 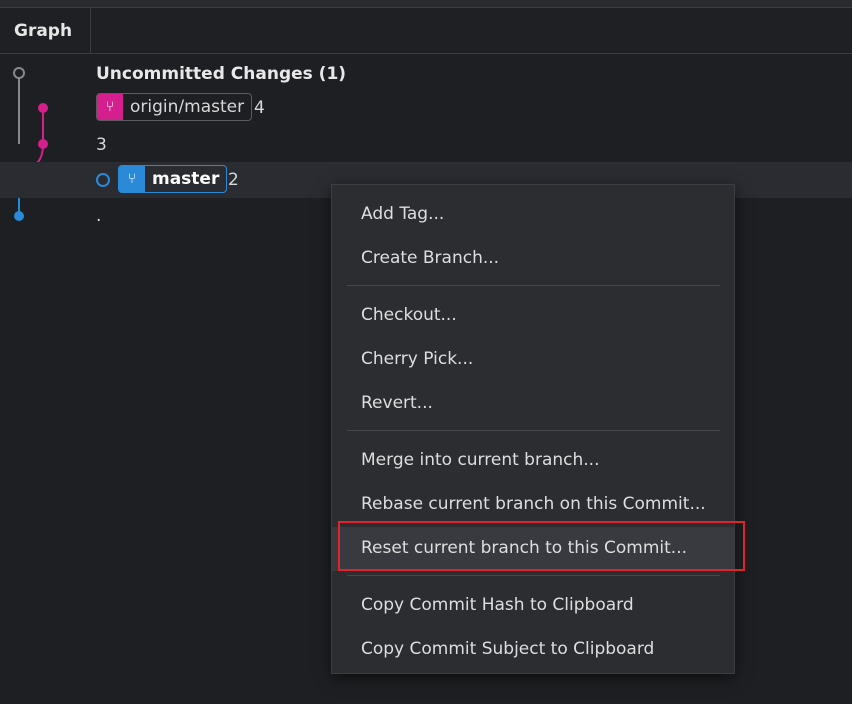 I want to click on menu-item-copy-hash: Copy Commit Hash to Clipboard, so click(x=533, y=606).